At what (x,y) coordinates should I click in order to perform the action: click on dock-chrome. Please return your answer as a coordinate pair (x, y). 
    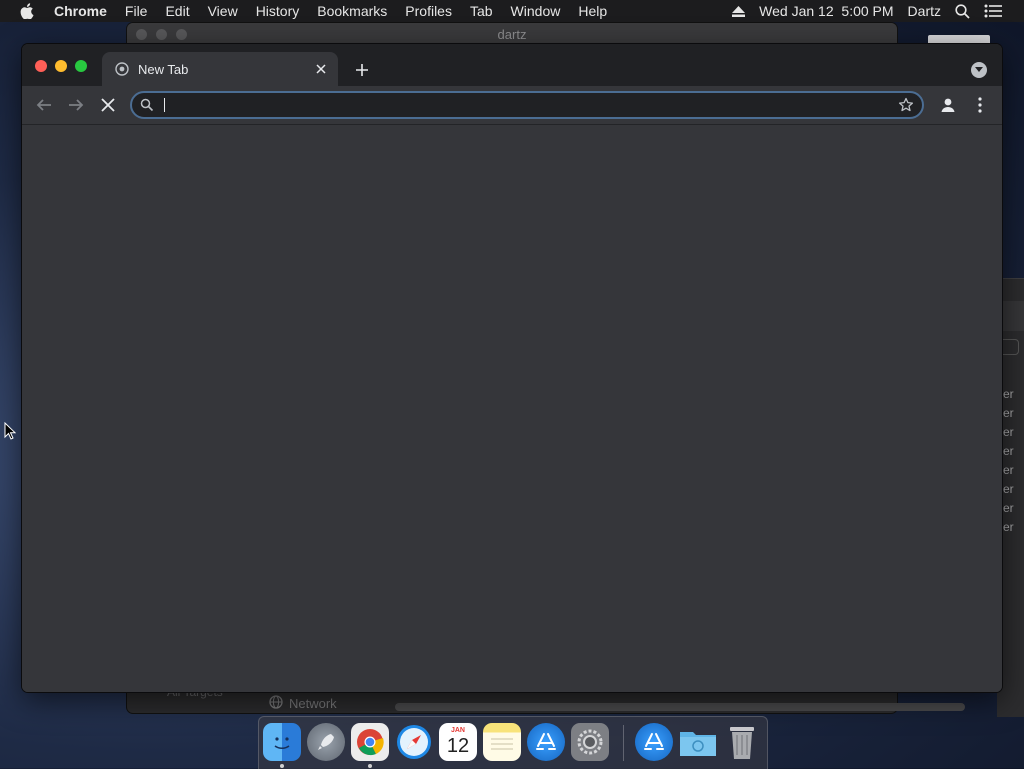
    Looking at the image, I should click on (370, 742).